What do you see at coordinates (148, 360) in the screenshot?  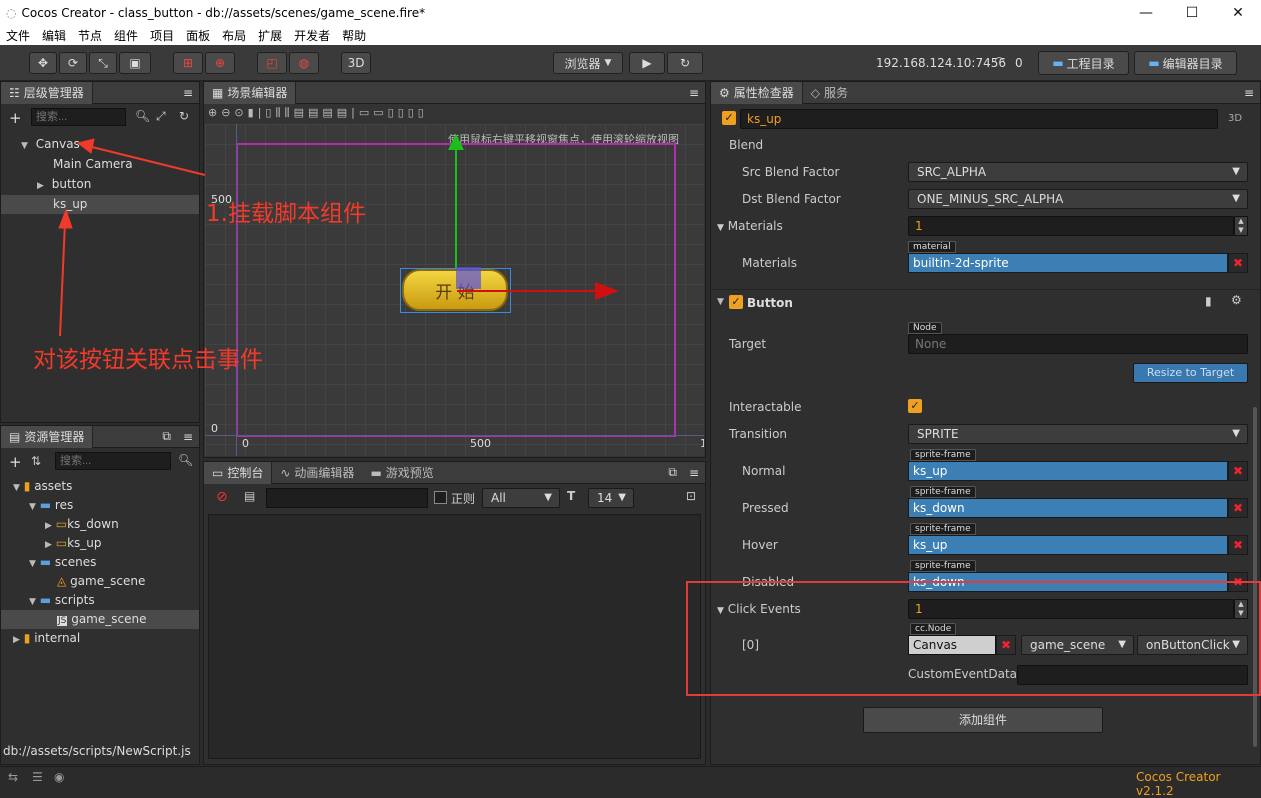 I see `annotation-bind-click-event: 对该按钮关联点击事件` at bounding box center [148, 360].